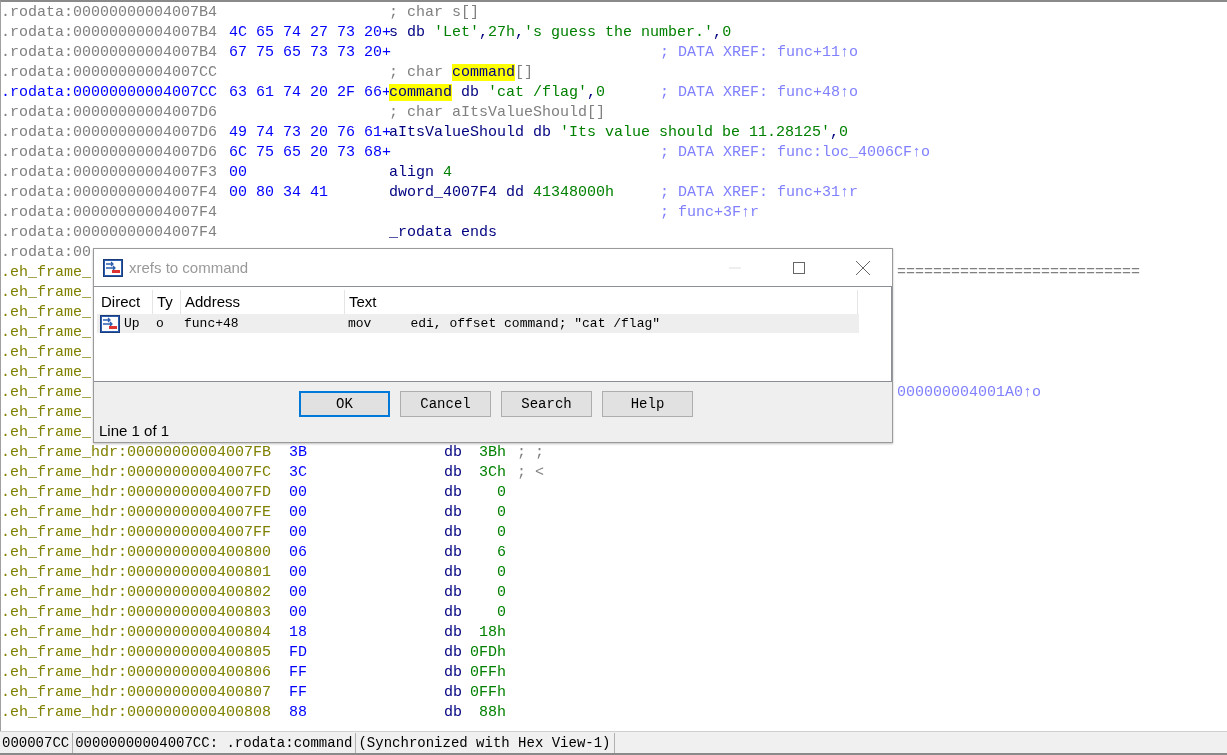  I want to click on address-text: .rodata:00000000004007CC, so click(110, 73).